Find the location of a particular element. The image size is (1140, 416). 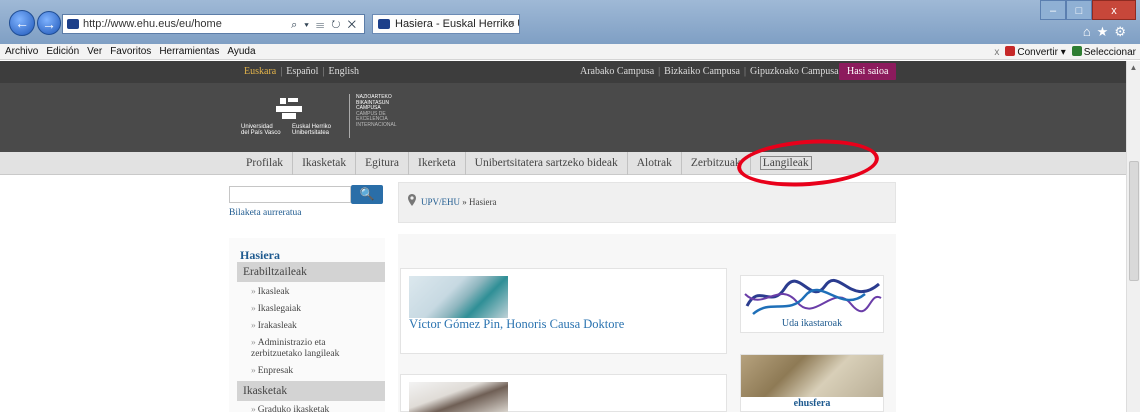

ehu-logo-icon is located at coordinates (289, 109).